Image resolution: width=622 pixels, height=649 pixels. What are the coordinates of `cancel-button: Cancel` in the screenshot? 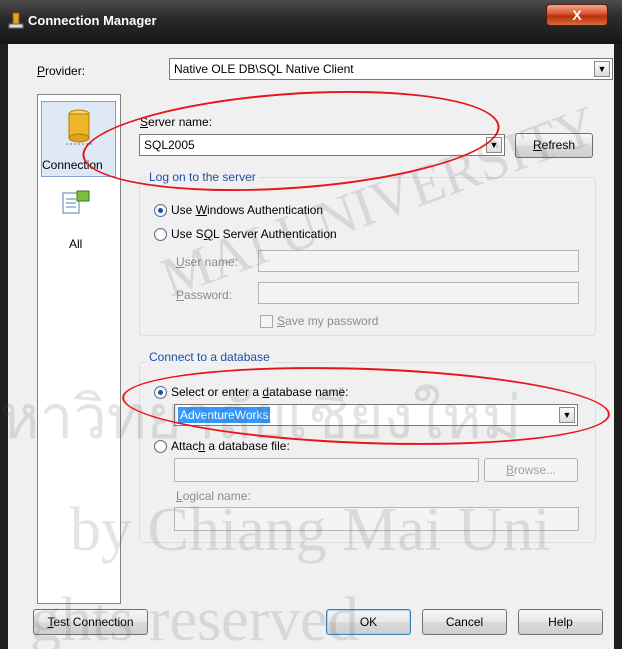 It's located at (464, 622).